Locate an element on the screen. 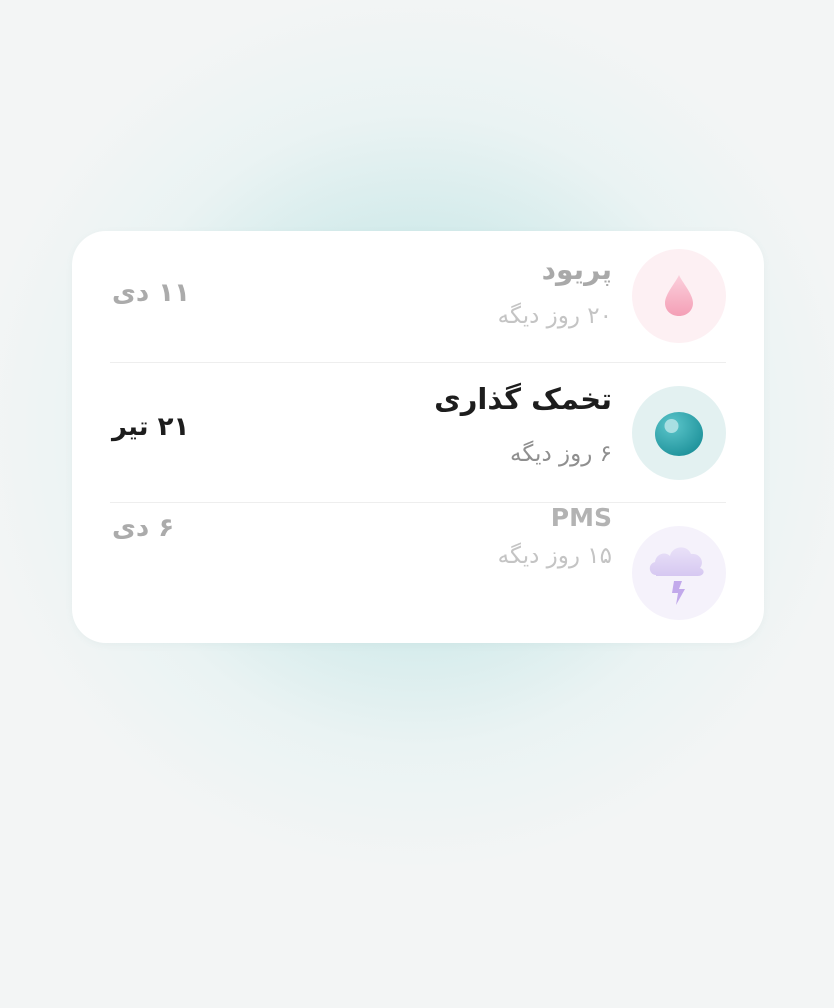 This screenshot has width=834, height=1008. event-row-pms: PMS ۱۵ روز دیگه ۶ دی is located at coordinates (418, 573).